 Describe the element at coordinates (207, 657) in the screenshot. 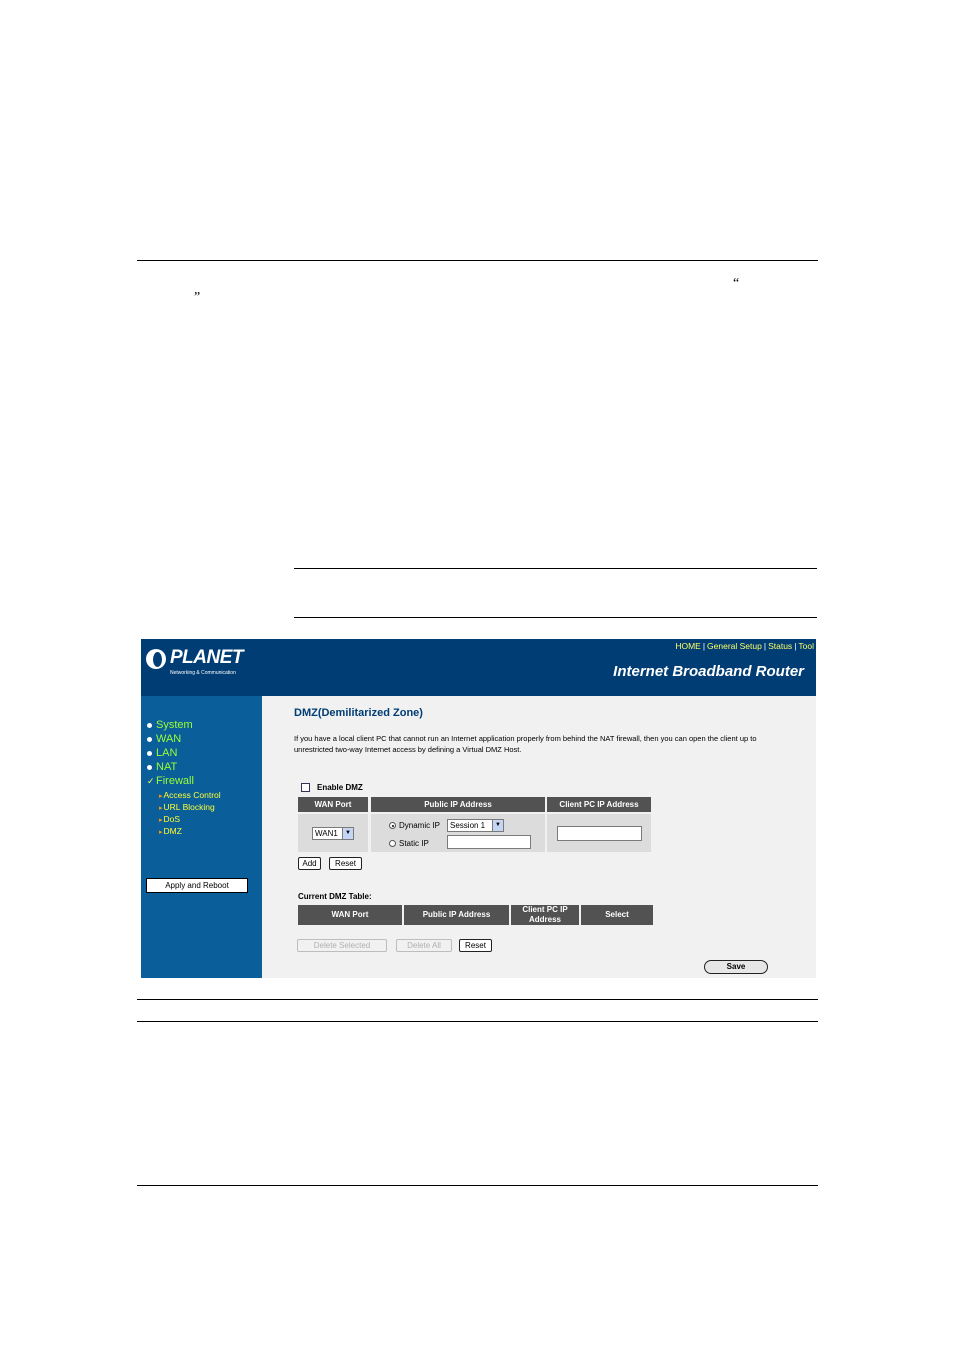

I see `logo-word: PLANET` at that location.